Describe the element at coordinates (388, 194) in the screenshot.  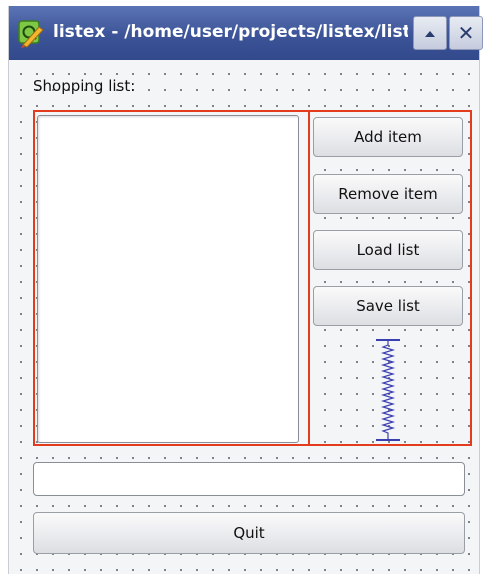
I see `remove-item-button: Remove item` at that location.